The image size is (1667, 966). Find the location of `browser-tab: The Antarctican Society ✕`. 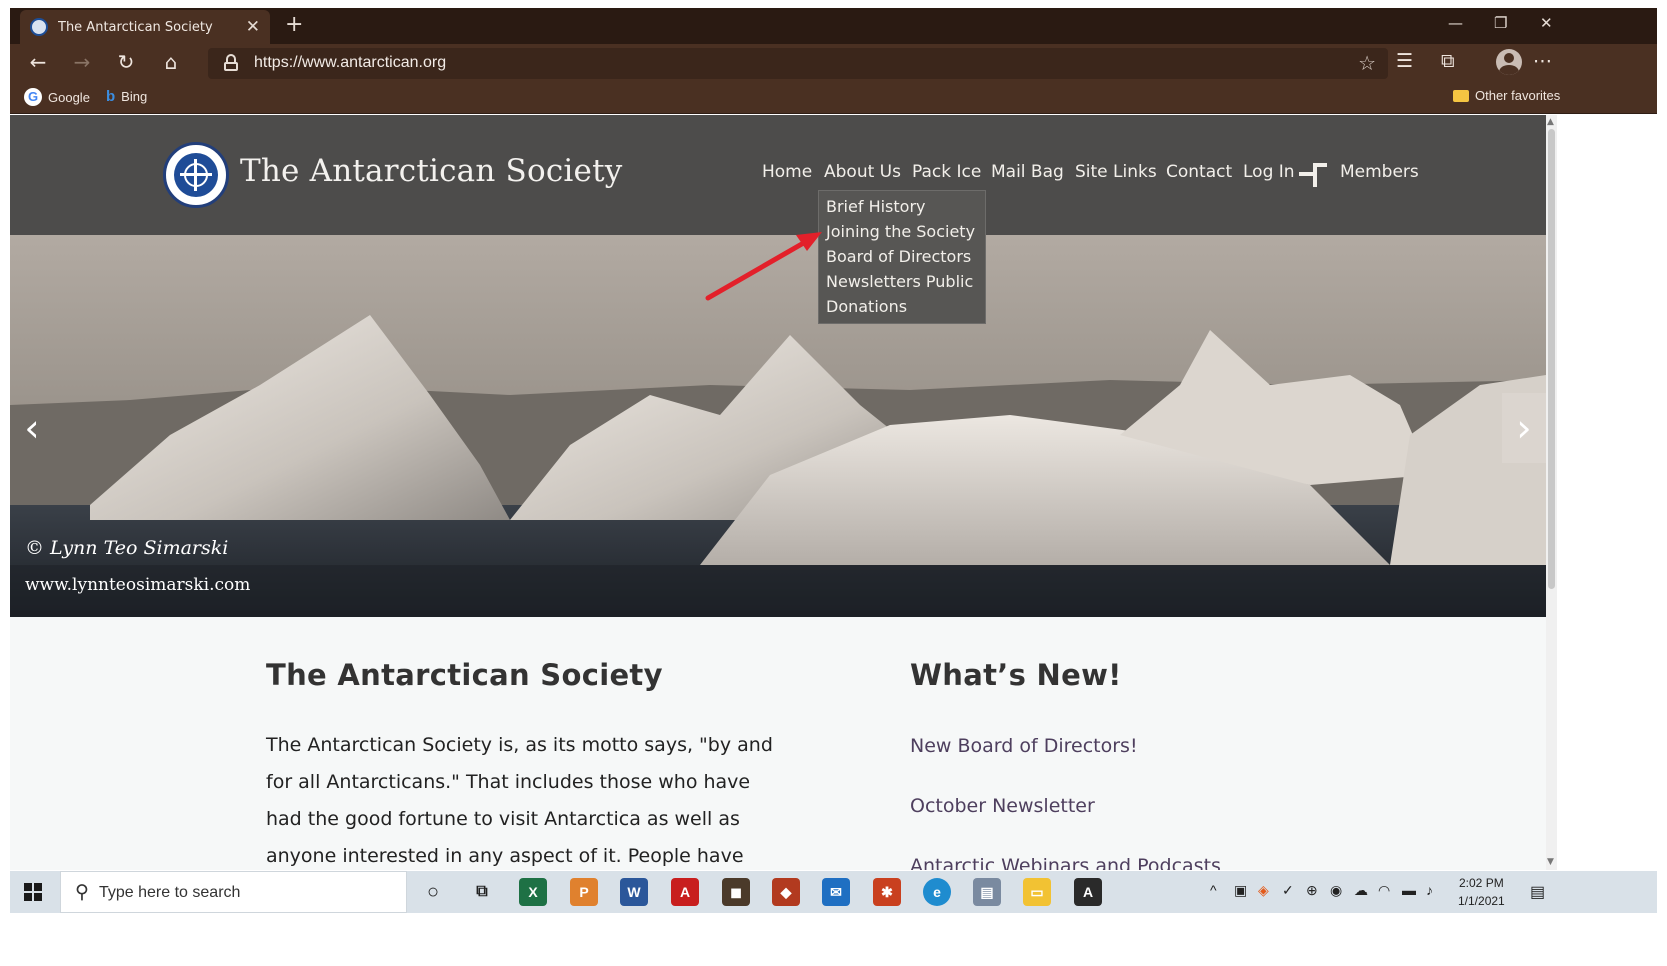

browser-tab: The Antarctican Society ✕ is located at coordinates (145, 27).